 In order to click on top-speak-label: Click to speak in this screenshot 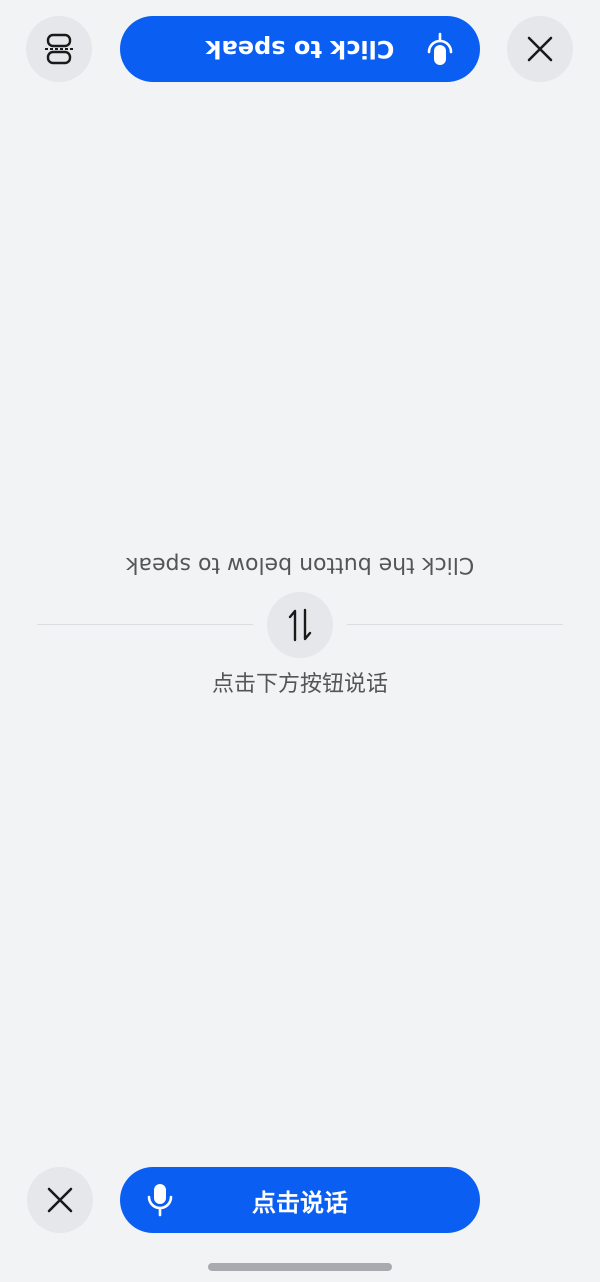, I will do `click(300, 49)`.